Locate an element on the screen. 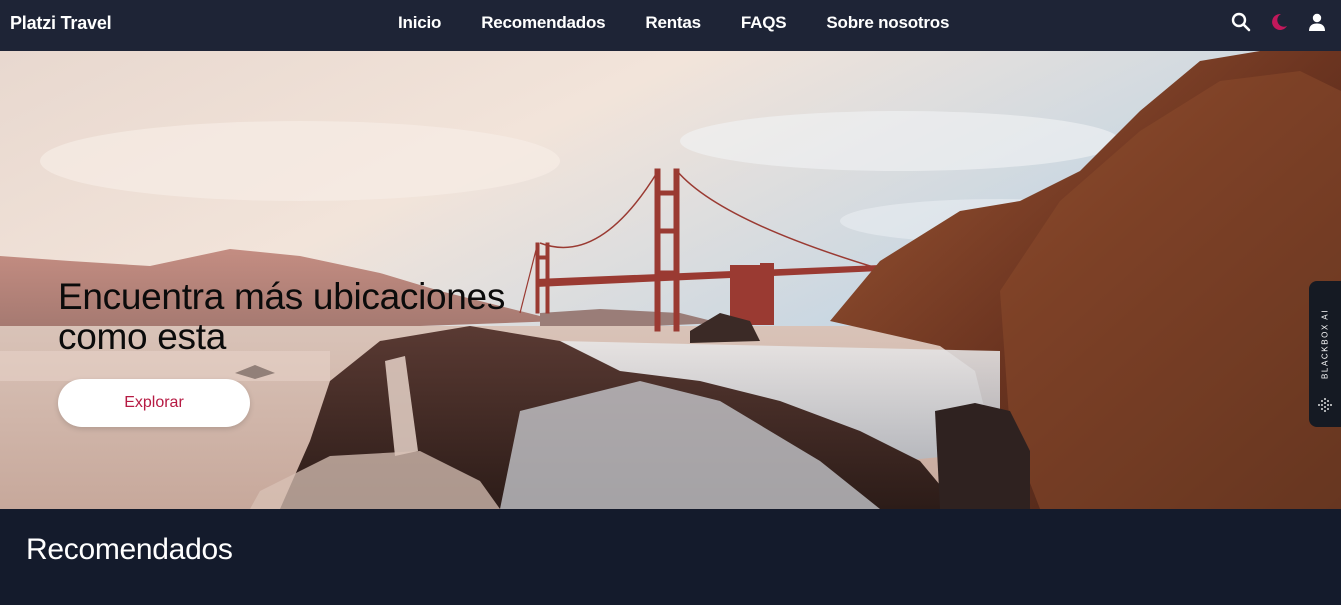 The image size is (1341, 605). nav-link-inicio: Inicio is located at coordinates (419, 23).